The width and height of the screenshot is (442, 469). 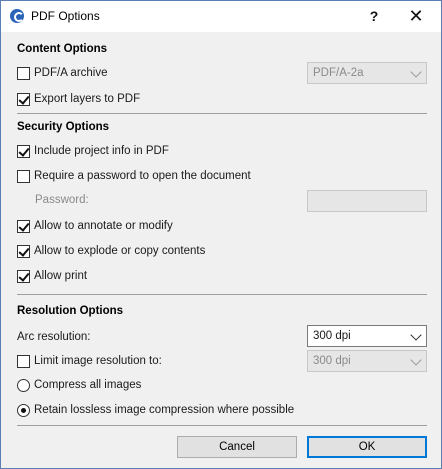 What do you see at coordinates (23, 410) in the screenshot?
I see `retain-lossless-radio` at bounding box center [23, 410].